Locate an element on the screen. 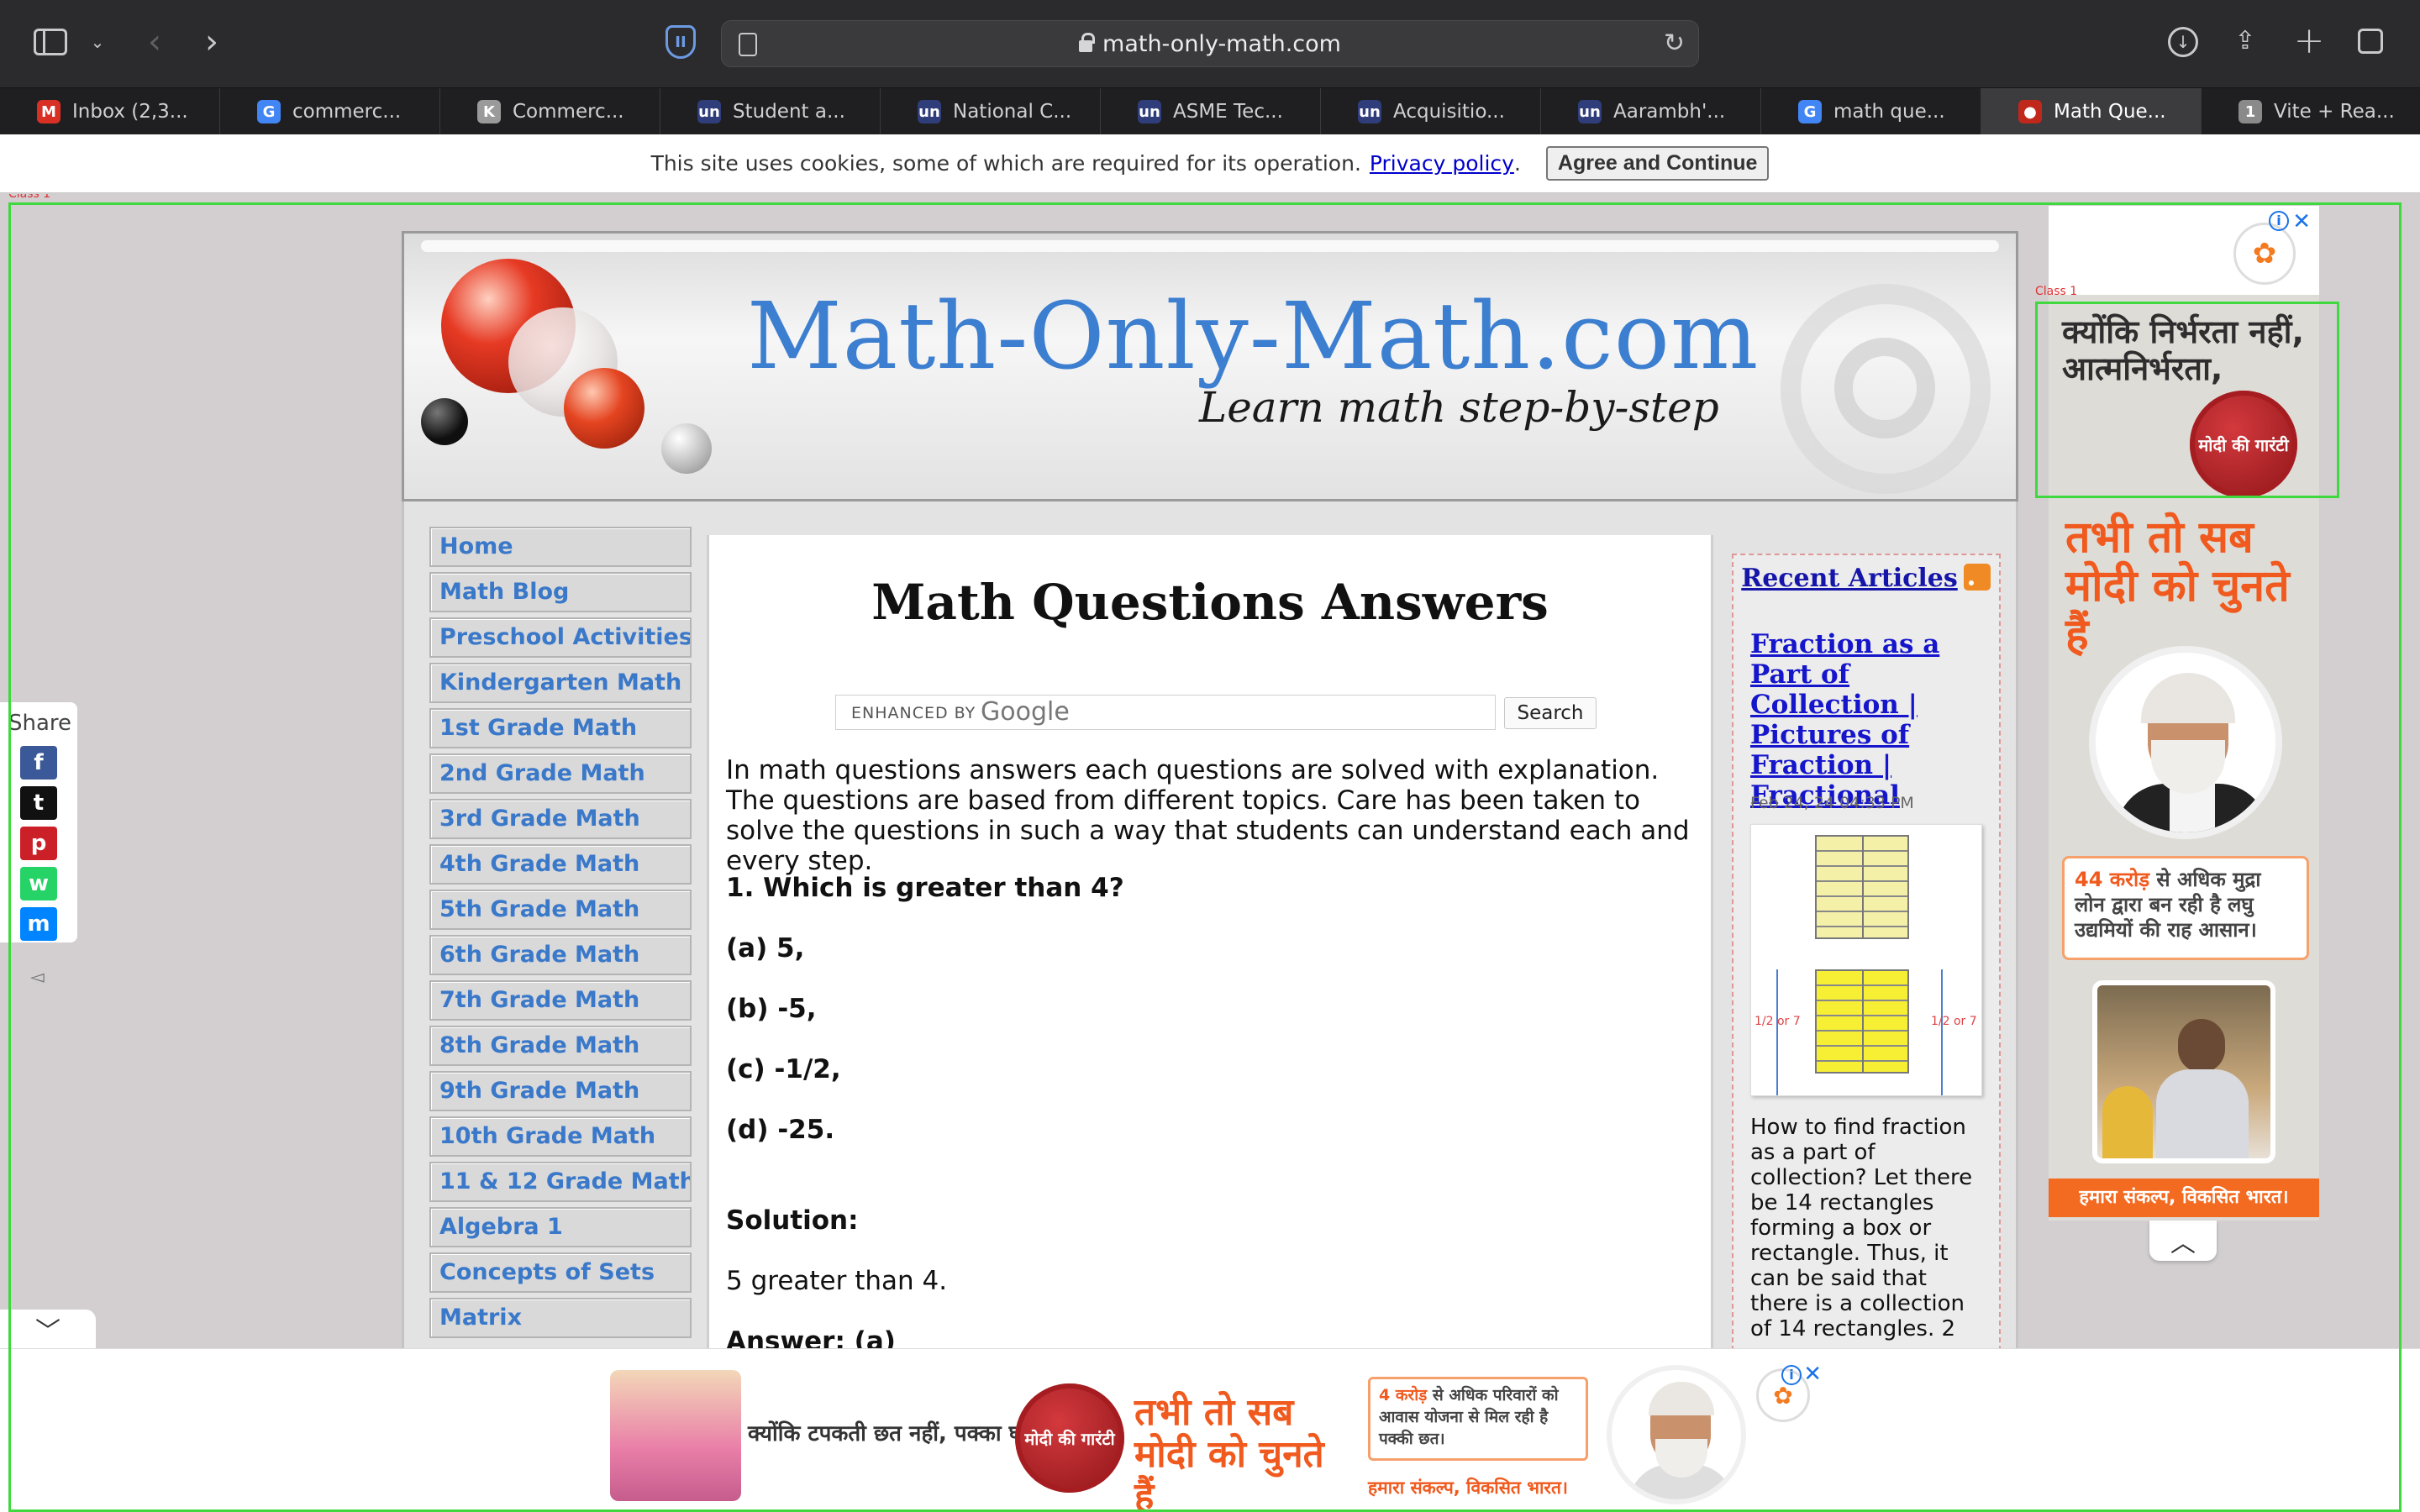 This screenshot has width=2420, height=1512. bottom-leader-portrait is located at coordinates (1677, 1434).